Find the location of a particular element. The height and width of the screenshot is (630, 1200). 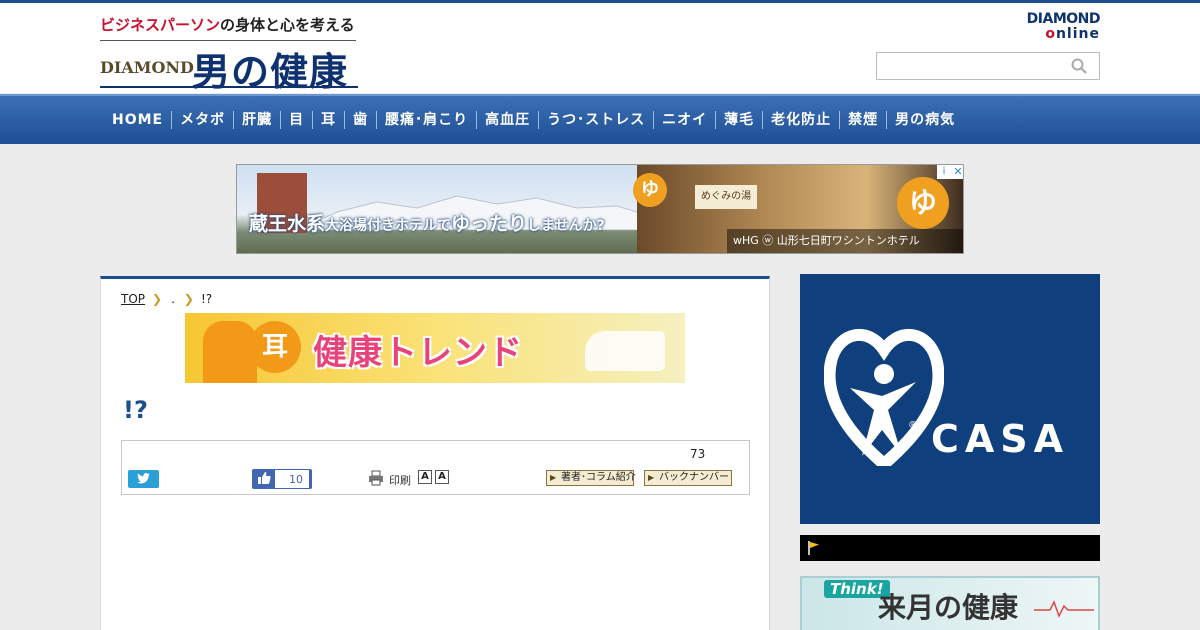

facebook-like-button: 10 is located at coordinates (282, 479).